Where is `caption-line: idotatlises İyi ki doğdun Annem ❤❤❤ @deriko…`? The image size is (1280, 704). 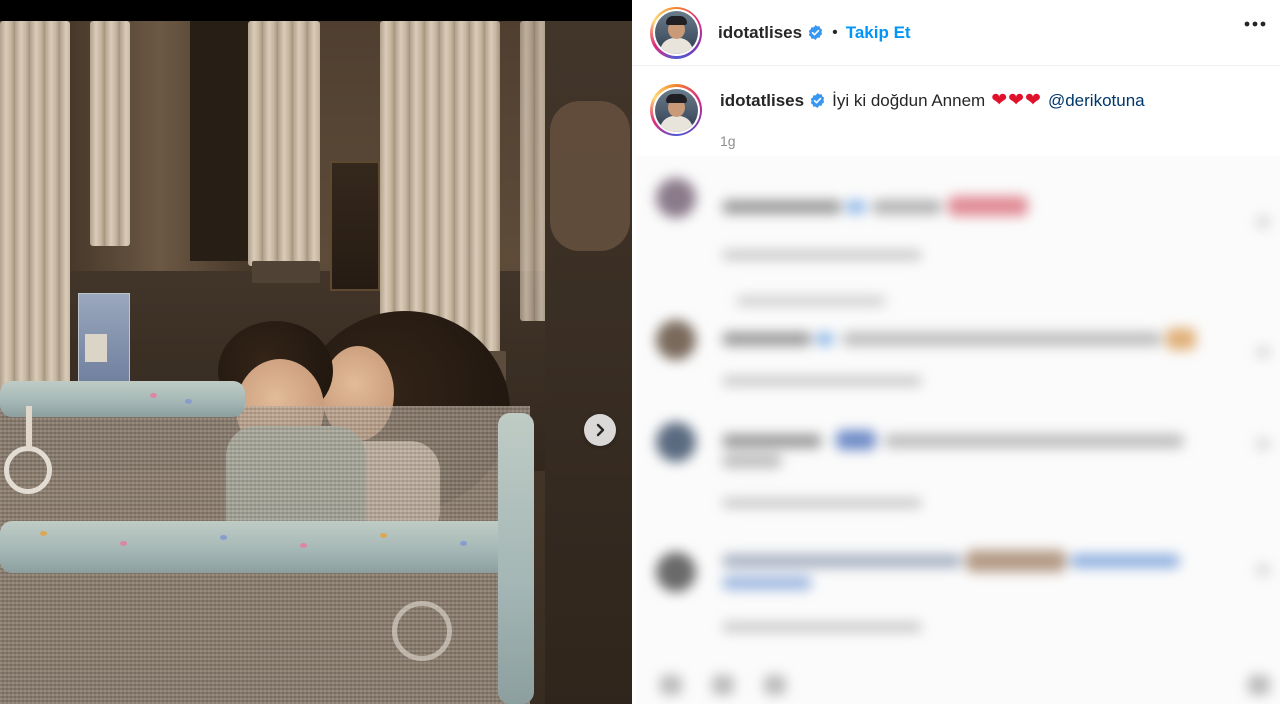
caption-line: idotatlises İyi ki doğdun Annem ❤❤❤ @deriko… is located at coordinates (932, 100).